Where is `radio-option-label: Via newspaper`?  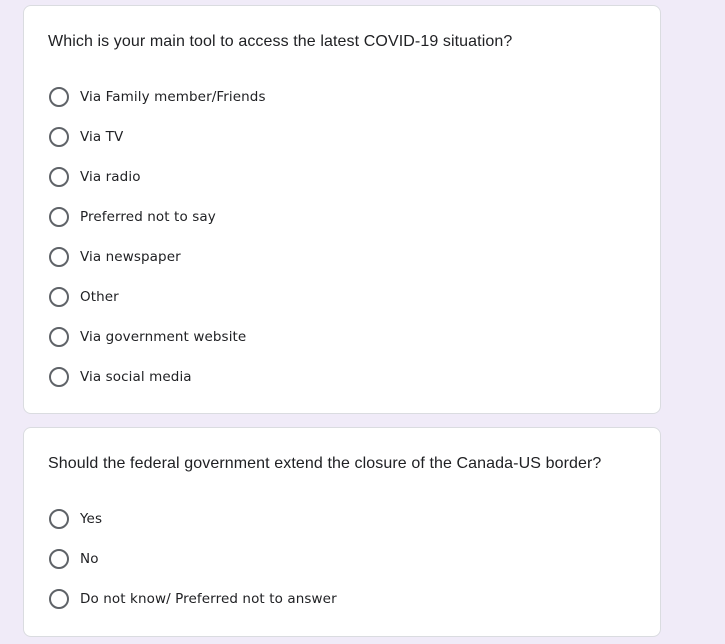 radio-option-label: Via newspaper is located at coordinates (130, 257).